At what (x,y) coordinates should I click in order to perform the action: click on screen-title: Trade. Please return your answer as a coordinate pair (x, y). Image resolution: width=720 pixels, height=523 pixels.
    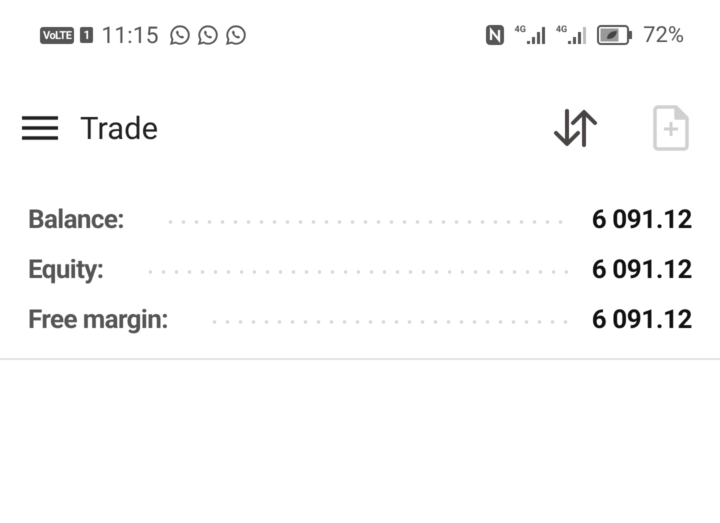
    Looking at the image, I should click on (119, 128).